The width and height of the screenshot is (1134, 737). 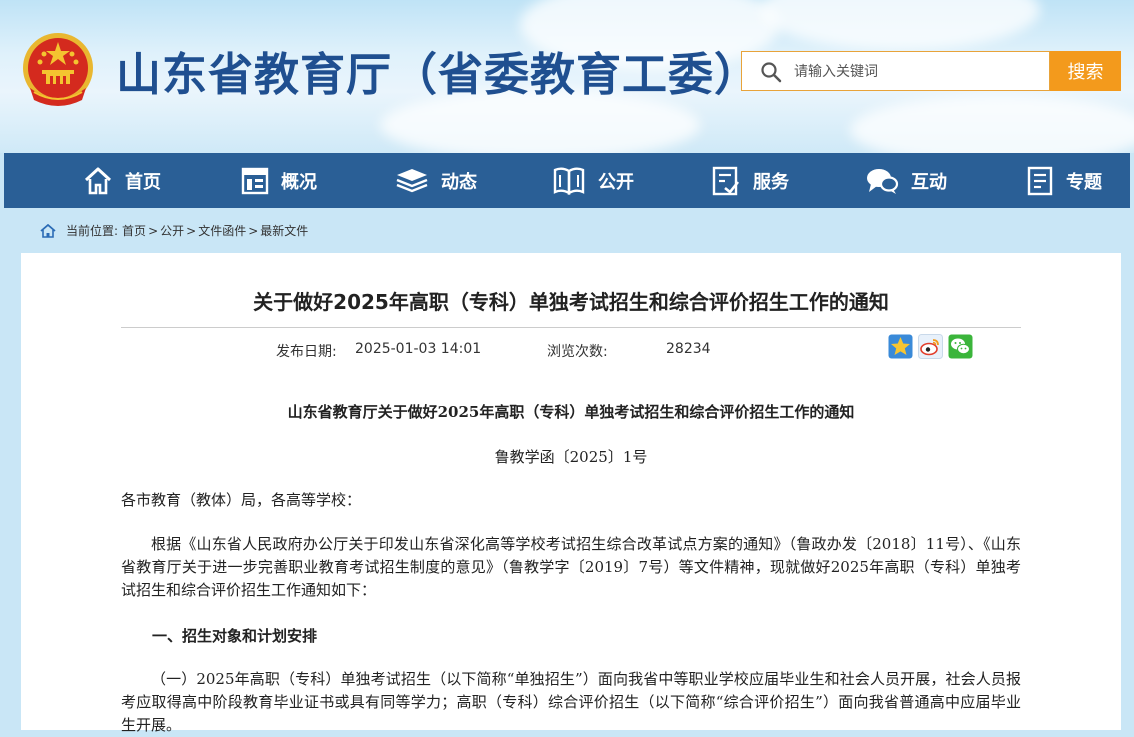 I want to click on chat-icon, so click(x=883, y=181).